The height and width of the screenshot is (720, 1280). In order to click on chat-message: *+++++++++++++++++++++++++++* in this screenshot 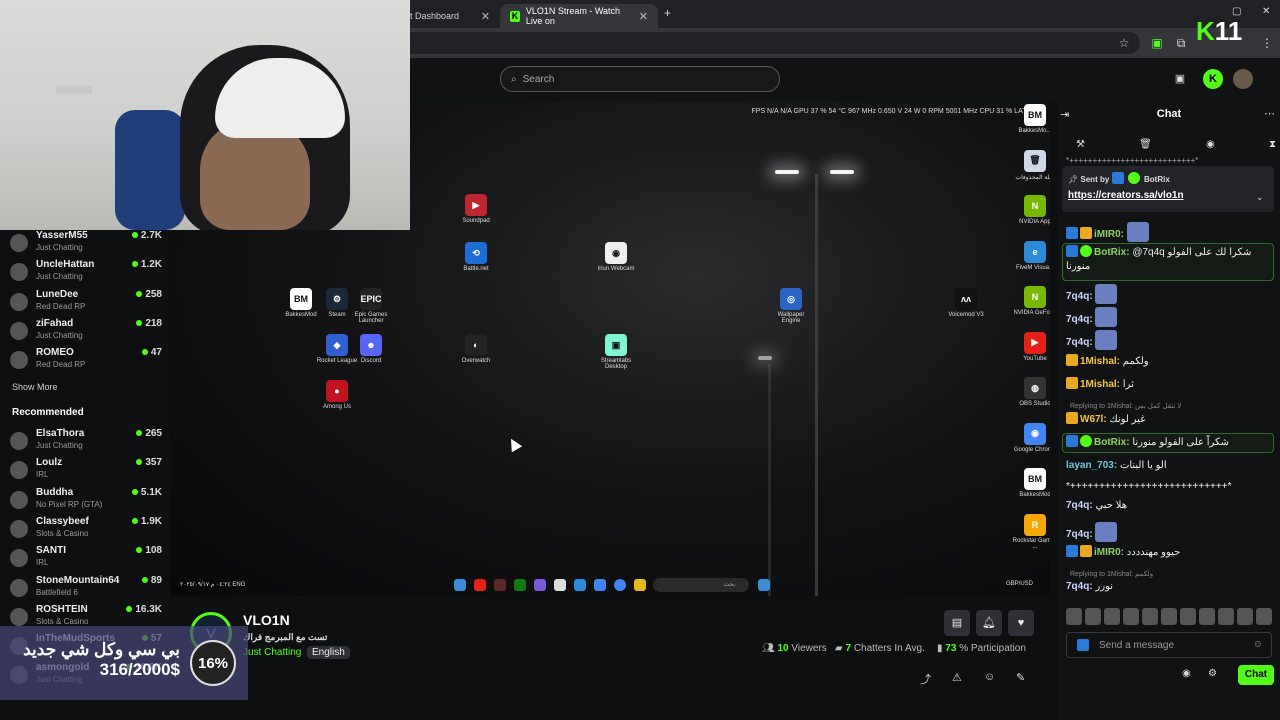, I will do `click(1169, 487)`.